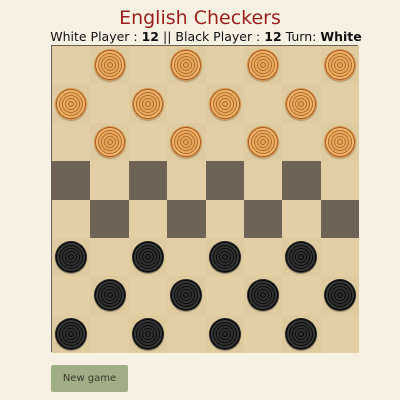 This screenshot has width=400, height=400. I want to click on white-player-count: 12, so click(150, 36).